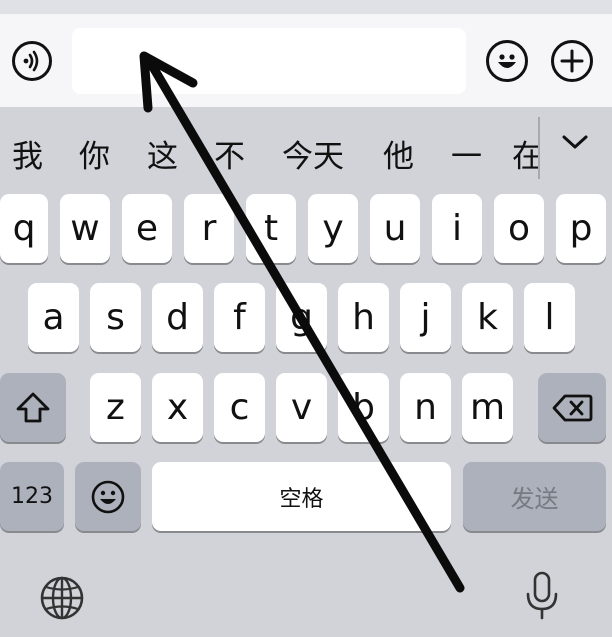 The width and height of the screenshot is (612, 637). I want to click on key-s: s, so click(115, 317).